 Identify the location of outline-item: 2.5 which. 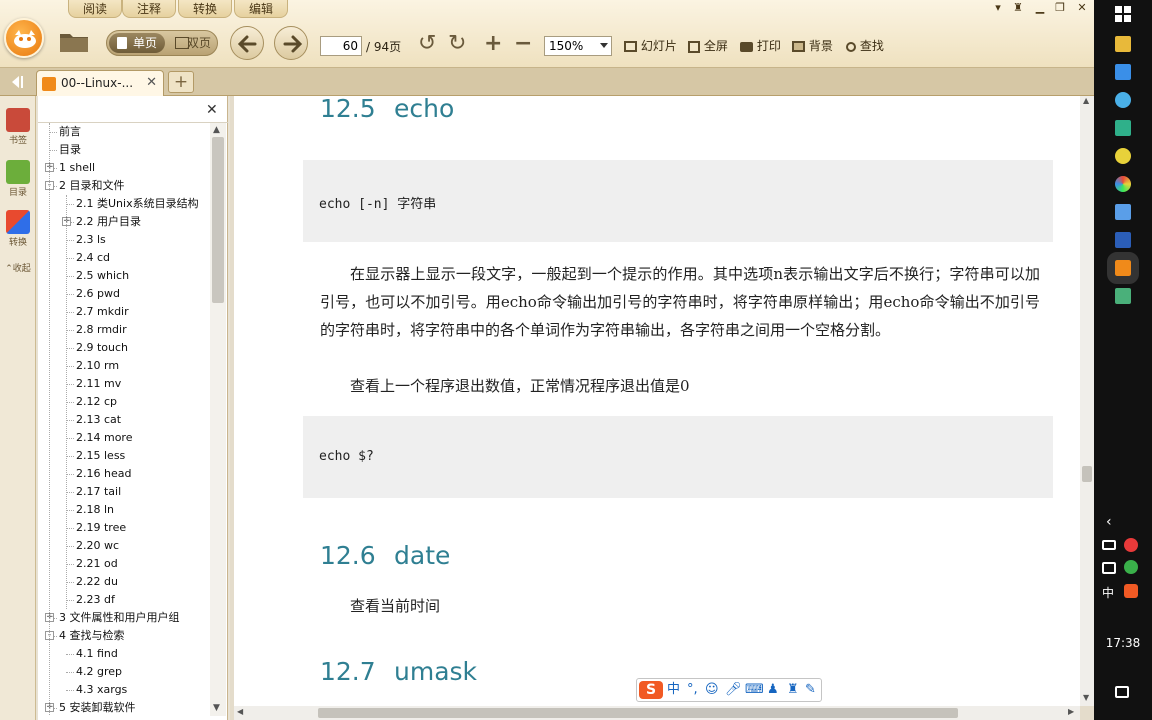
(102, 276).